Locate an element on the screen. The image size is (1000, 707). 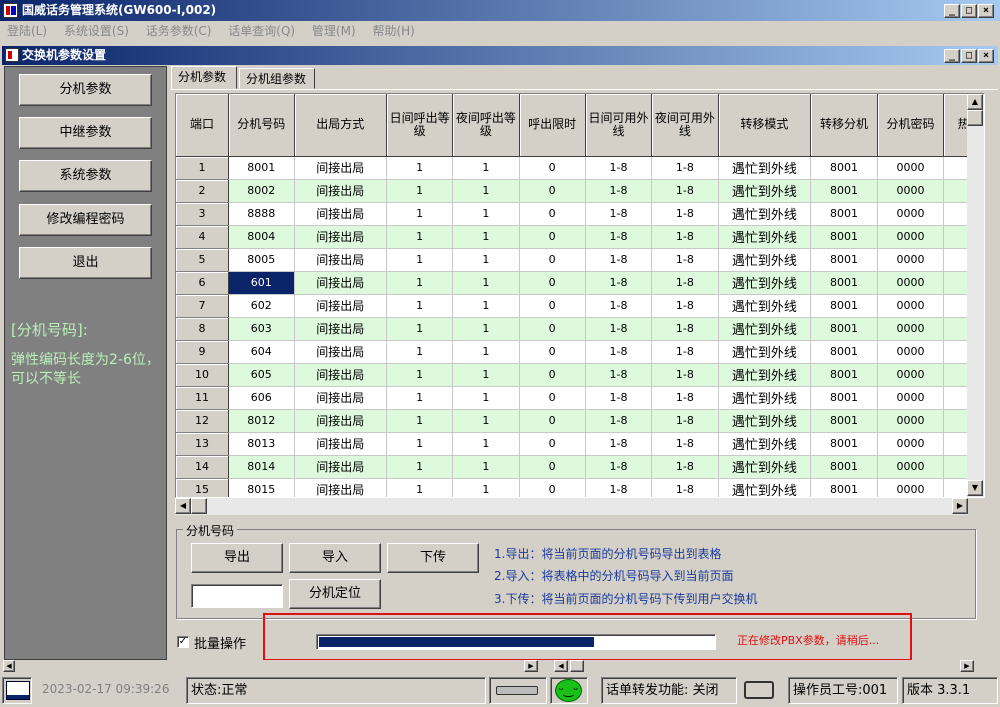
col-header-ext-number: 分机号码 is located at coordinates (261, 125).